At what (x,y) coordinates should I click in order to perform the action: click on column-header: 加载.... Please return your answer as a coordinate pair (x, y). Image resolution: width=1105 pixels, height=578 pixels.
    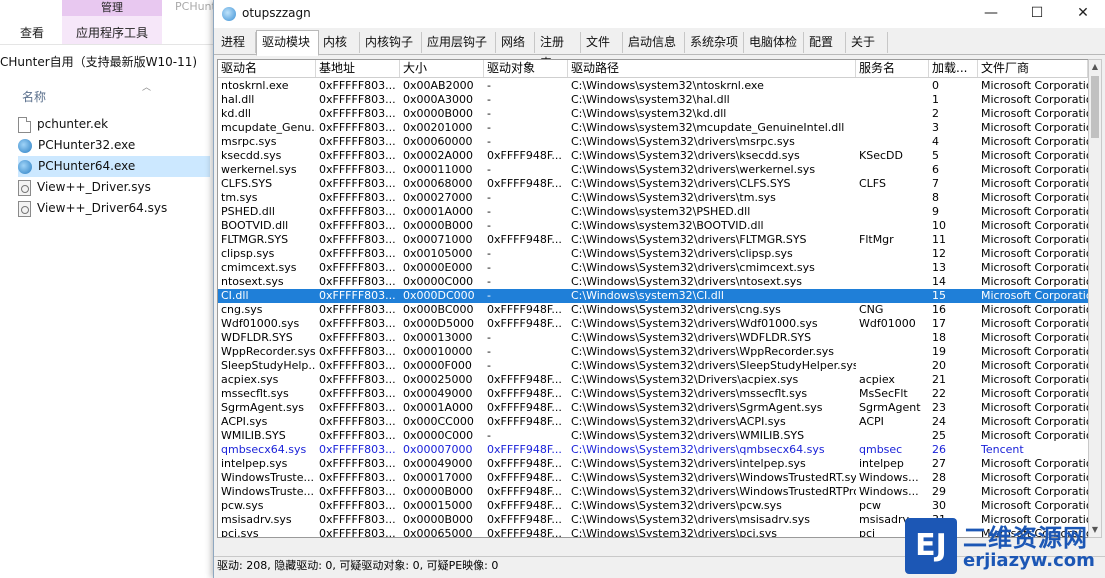
    Looking at the image, I should click on (953, 68).